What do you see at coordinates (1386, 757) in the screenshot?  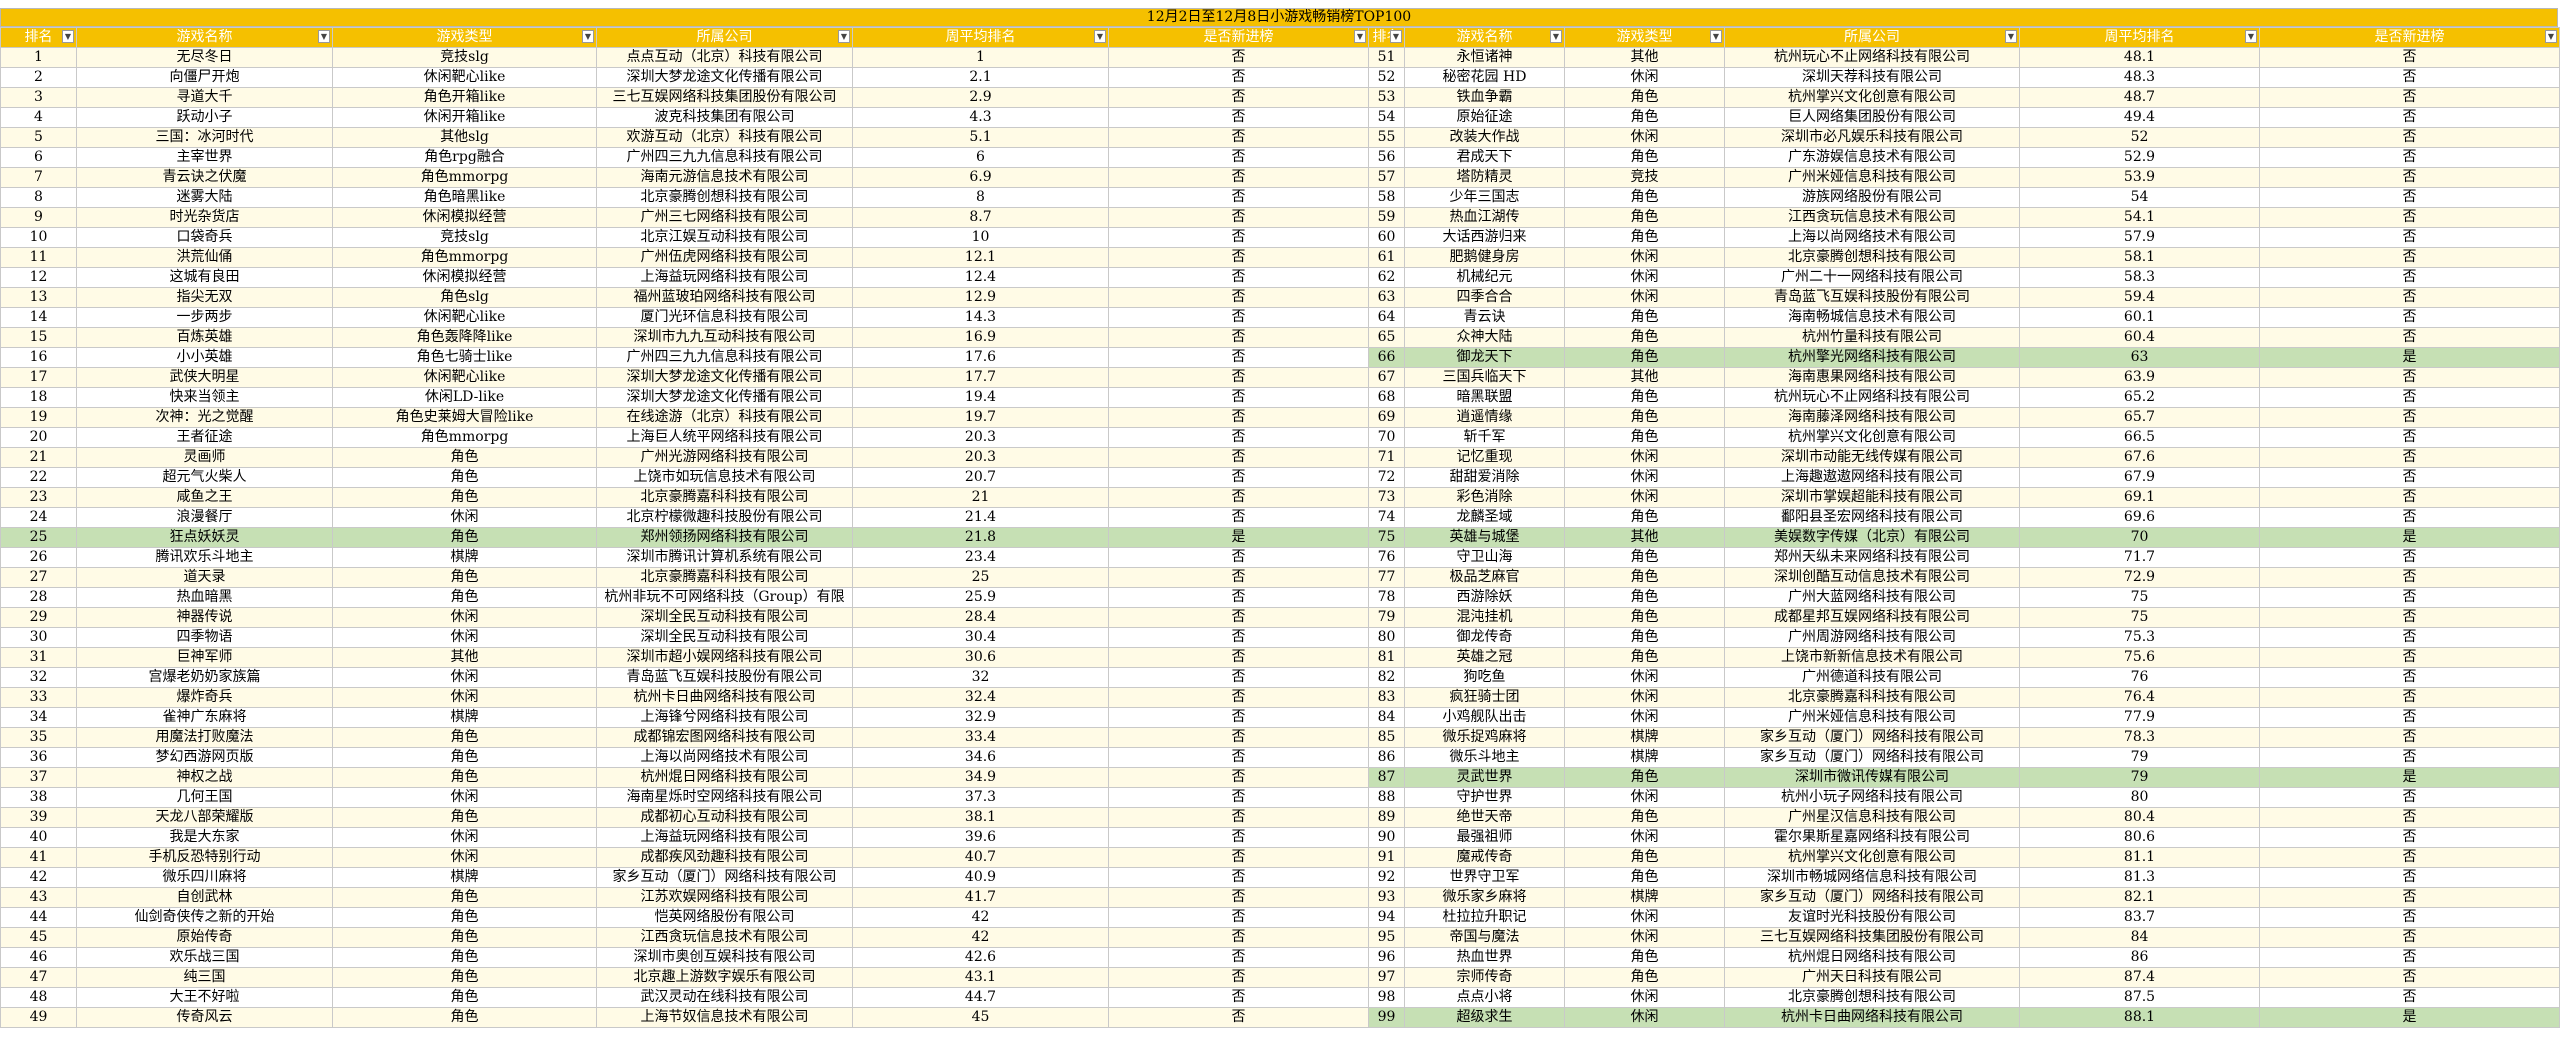 I see `cell-rank: 86` at bounding box center [1386, 757].